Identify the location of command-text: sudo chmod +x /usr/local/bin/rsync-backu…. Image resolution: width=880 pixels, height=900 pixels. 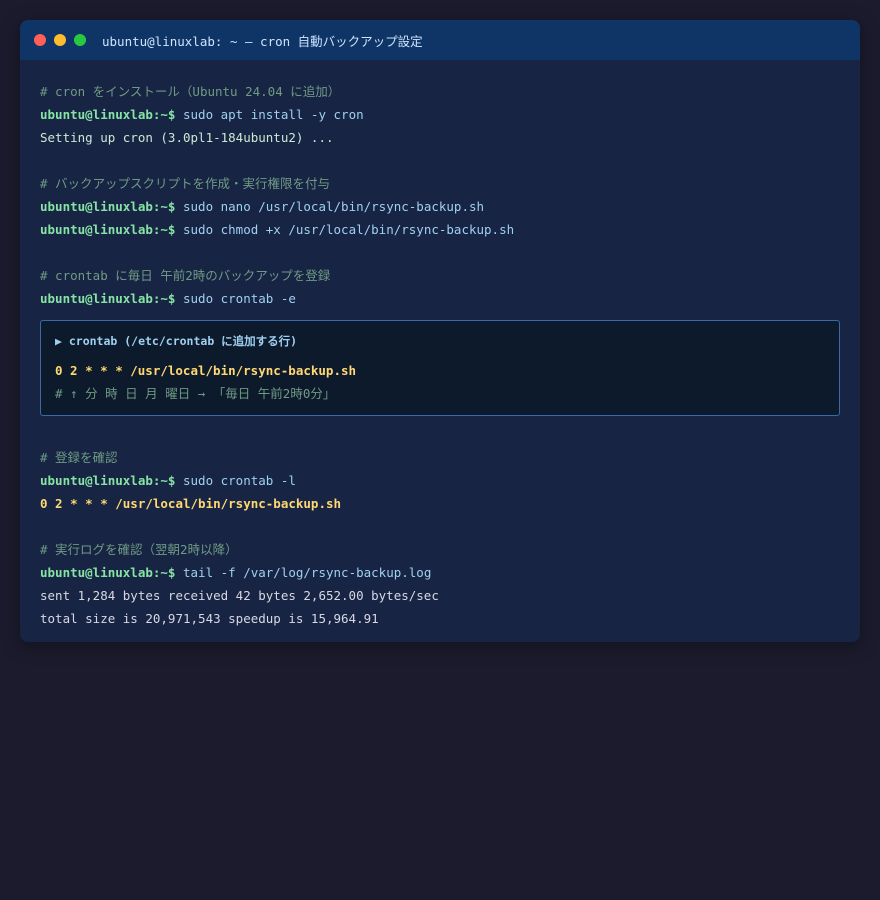
(349, 229).